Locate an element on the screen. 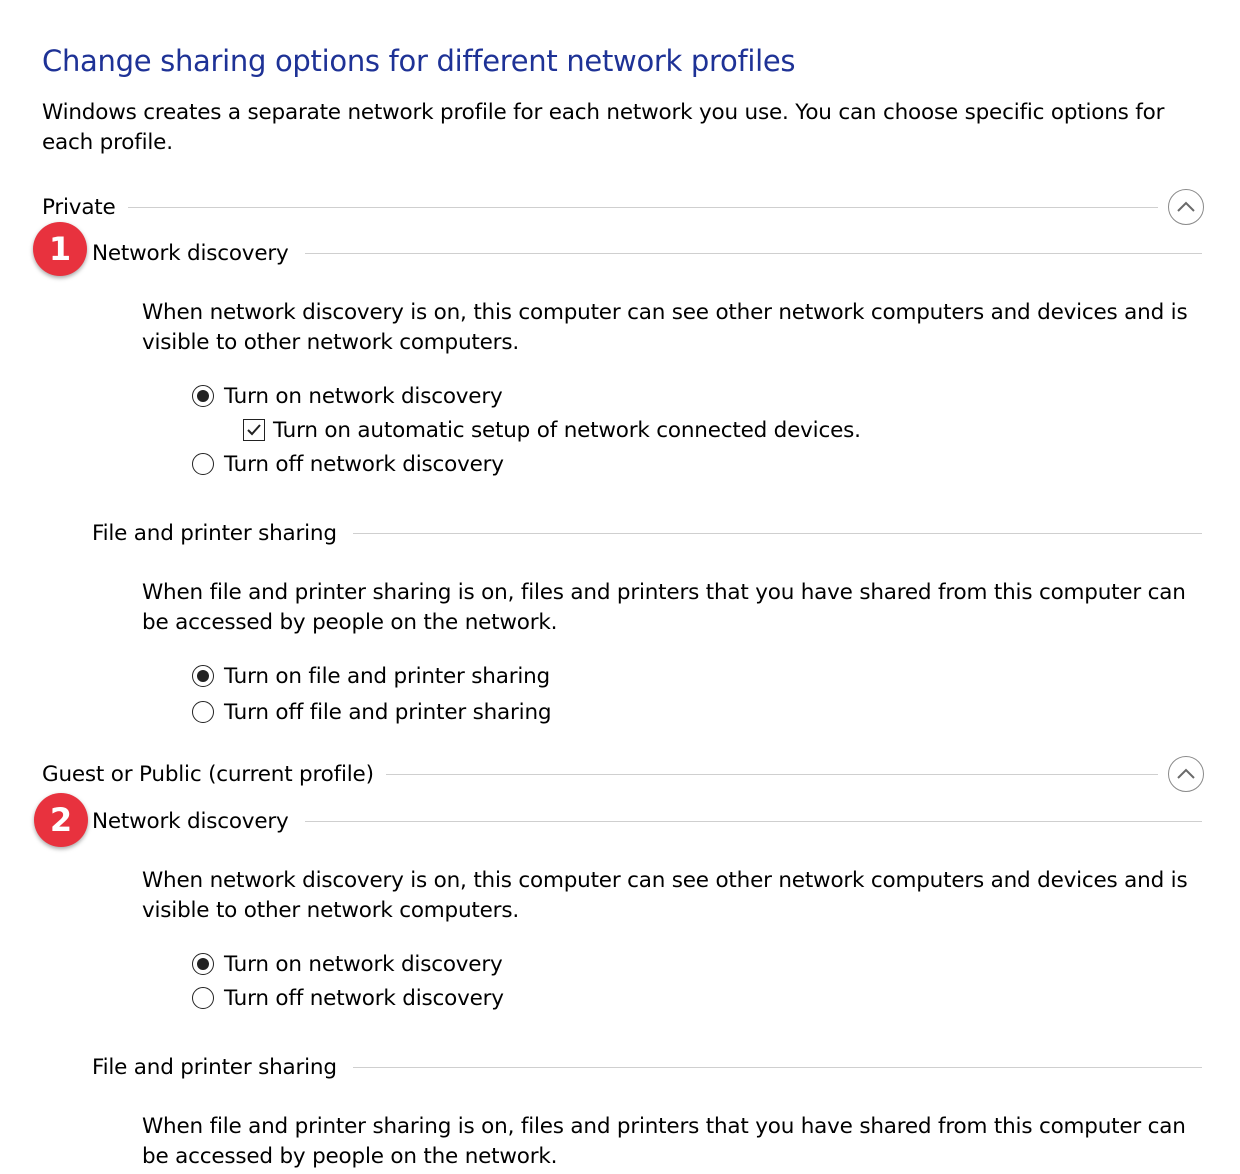 The width and height of the screenshot is (1240, 1174). profile-header-private: Private is located at coordinates (623, 207).